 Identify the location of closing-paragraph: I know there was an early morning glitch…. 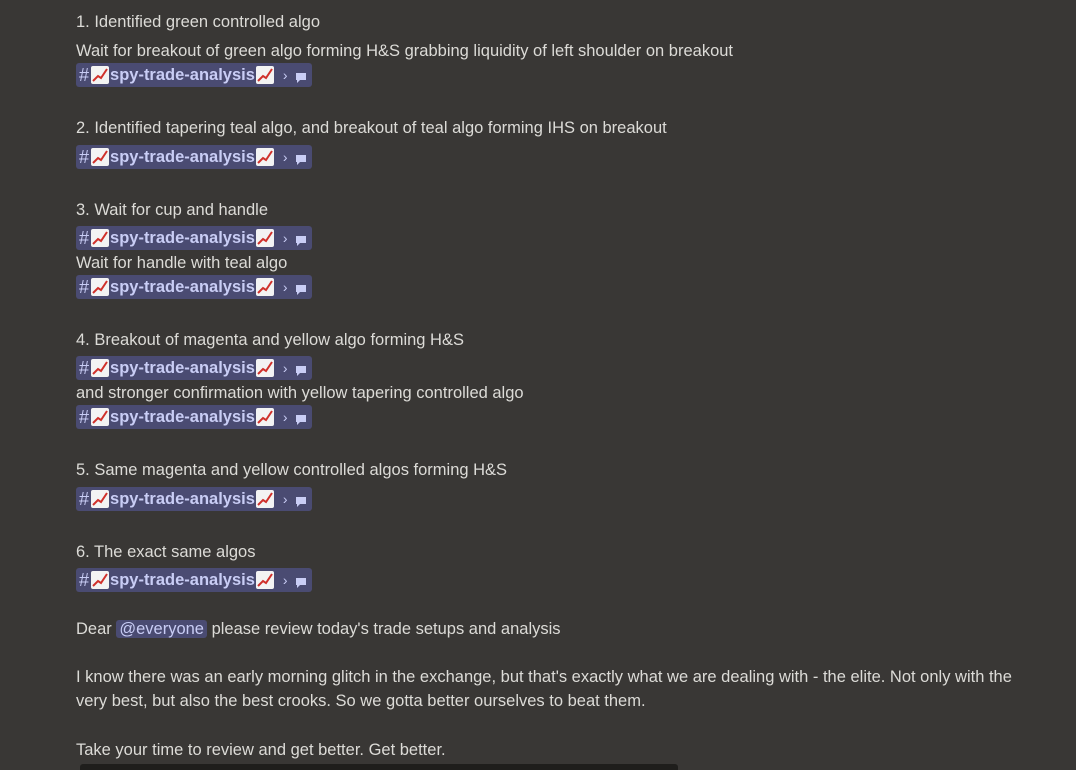
(544, 689).